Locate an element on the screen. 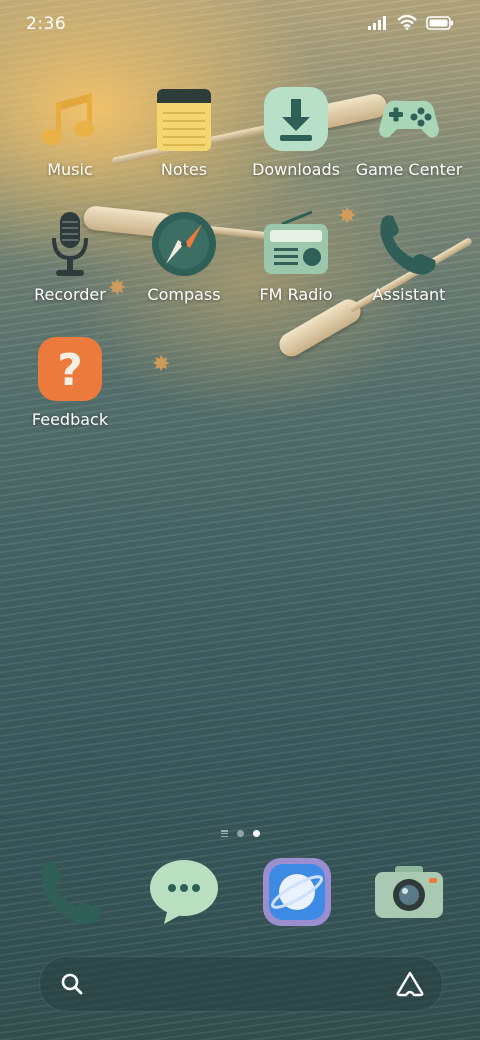 This screenshot has width=480, height=1040. page-dot is located at coordinates (240, 833).